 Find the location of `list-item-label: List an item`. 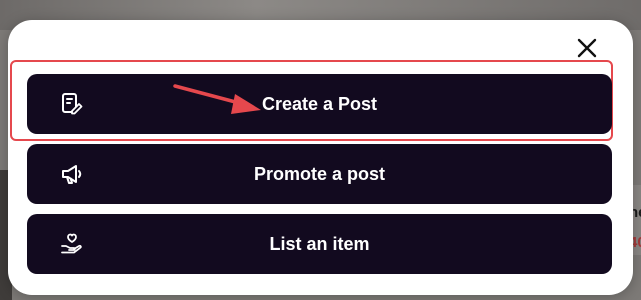

list-item-label: List an item is located at coordinates (319, 243).